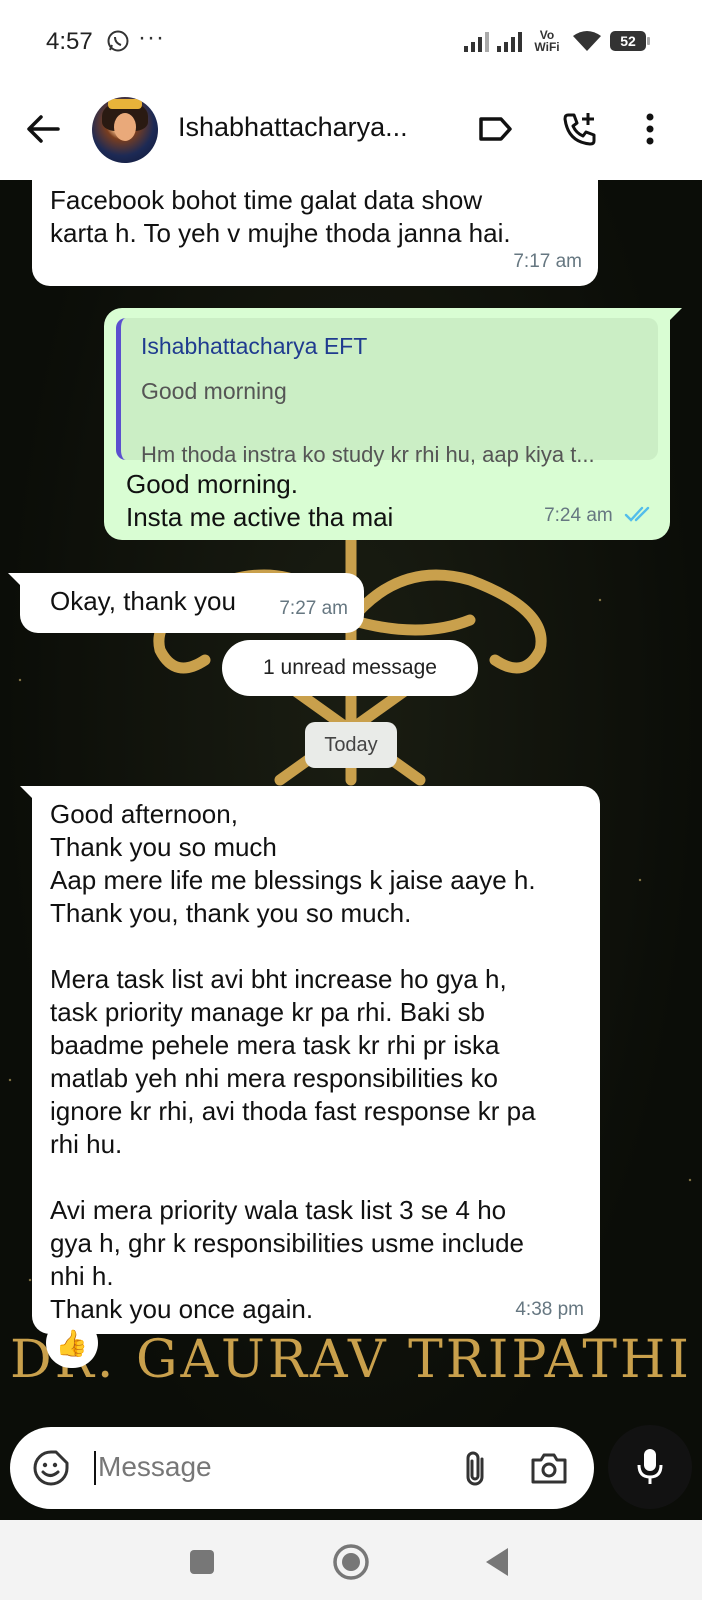 This screenshot has height=1600, width=702. What do you see at coordinates (351, 42) in the screenshot?
I see `status-bar: 4:57 ··· Vo WiFi 52` at bounding box center [351, 42].